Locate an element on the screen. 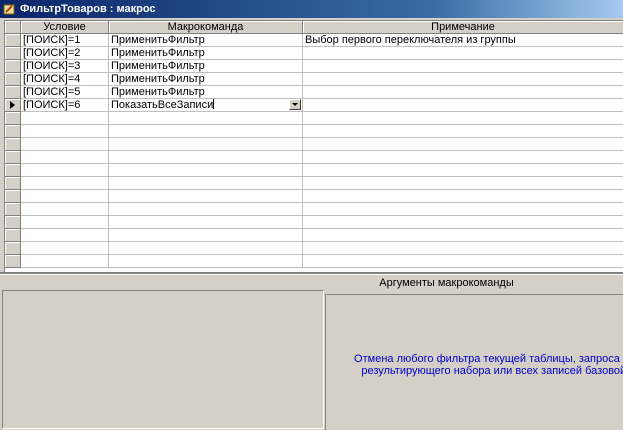 The width and height of the screenshot is (623, 430). condition-cell: [ПОИСК]=5 is located at coordinates (65, 92).